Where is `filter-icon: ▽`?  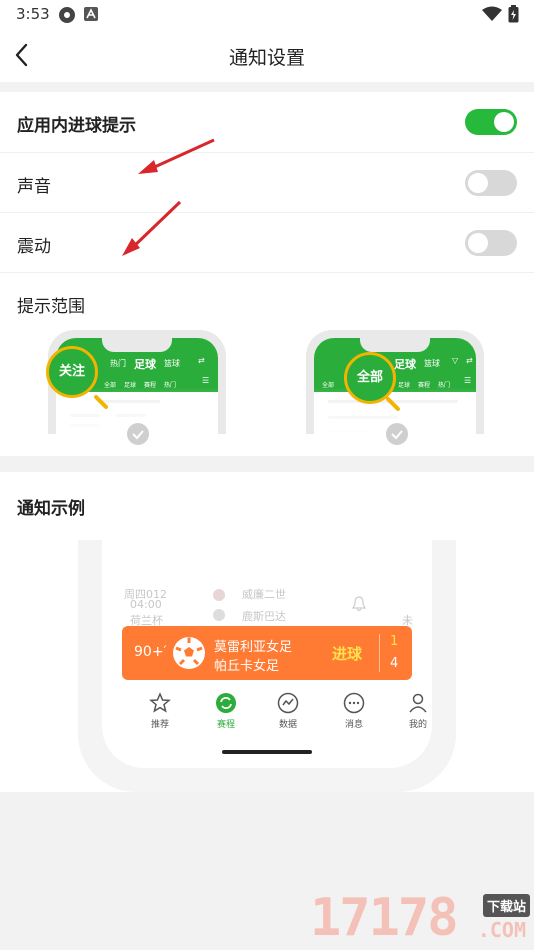 filter-icon: ▽ is located at coordinates (455, 360).